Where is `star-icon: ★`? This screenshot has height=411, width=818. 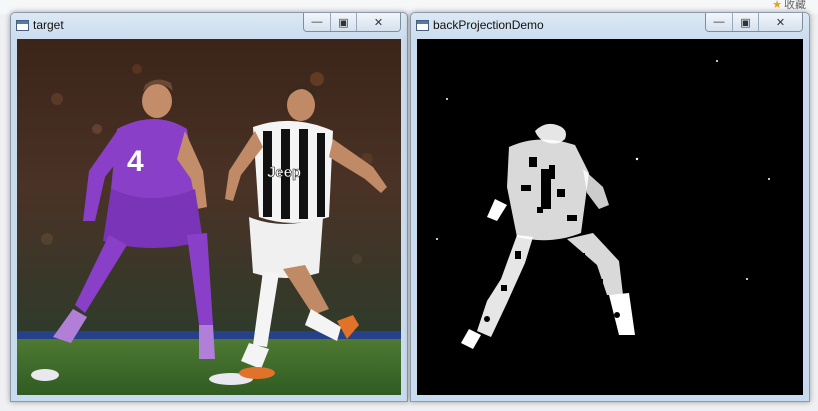
star-icon: ★ is located at coordinates (777, 5).